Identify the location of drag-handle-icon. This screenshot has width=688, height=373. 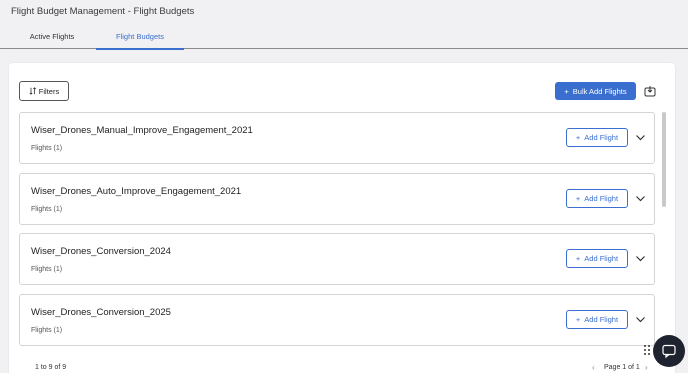
(647, 350).